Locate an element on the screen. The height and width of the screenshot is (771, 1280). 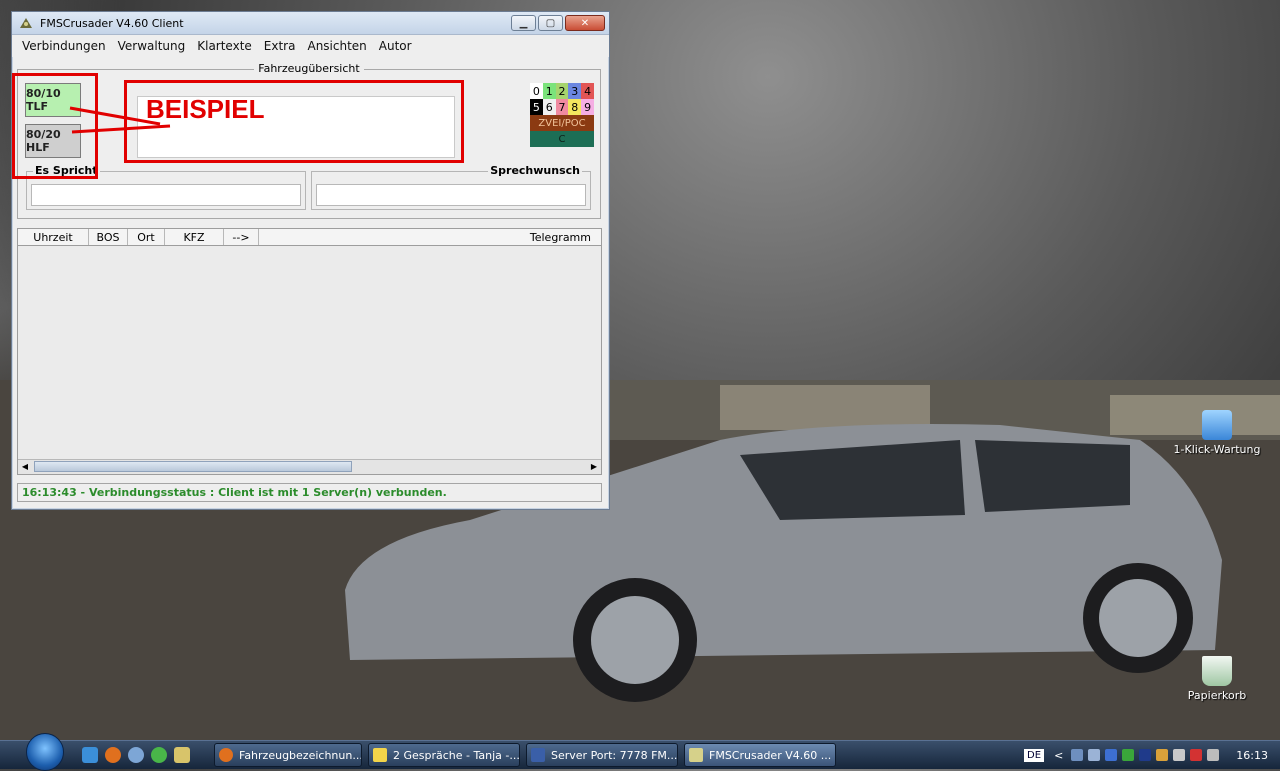
status-code-7: 7 is located at coordinates (562, 107).